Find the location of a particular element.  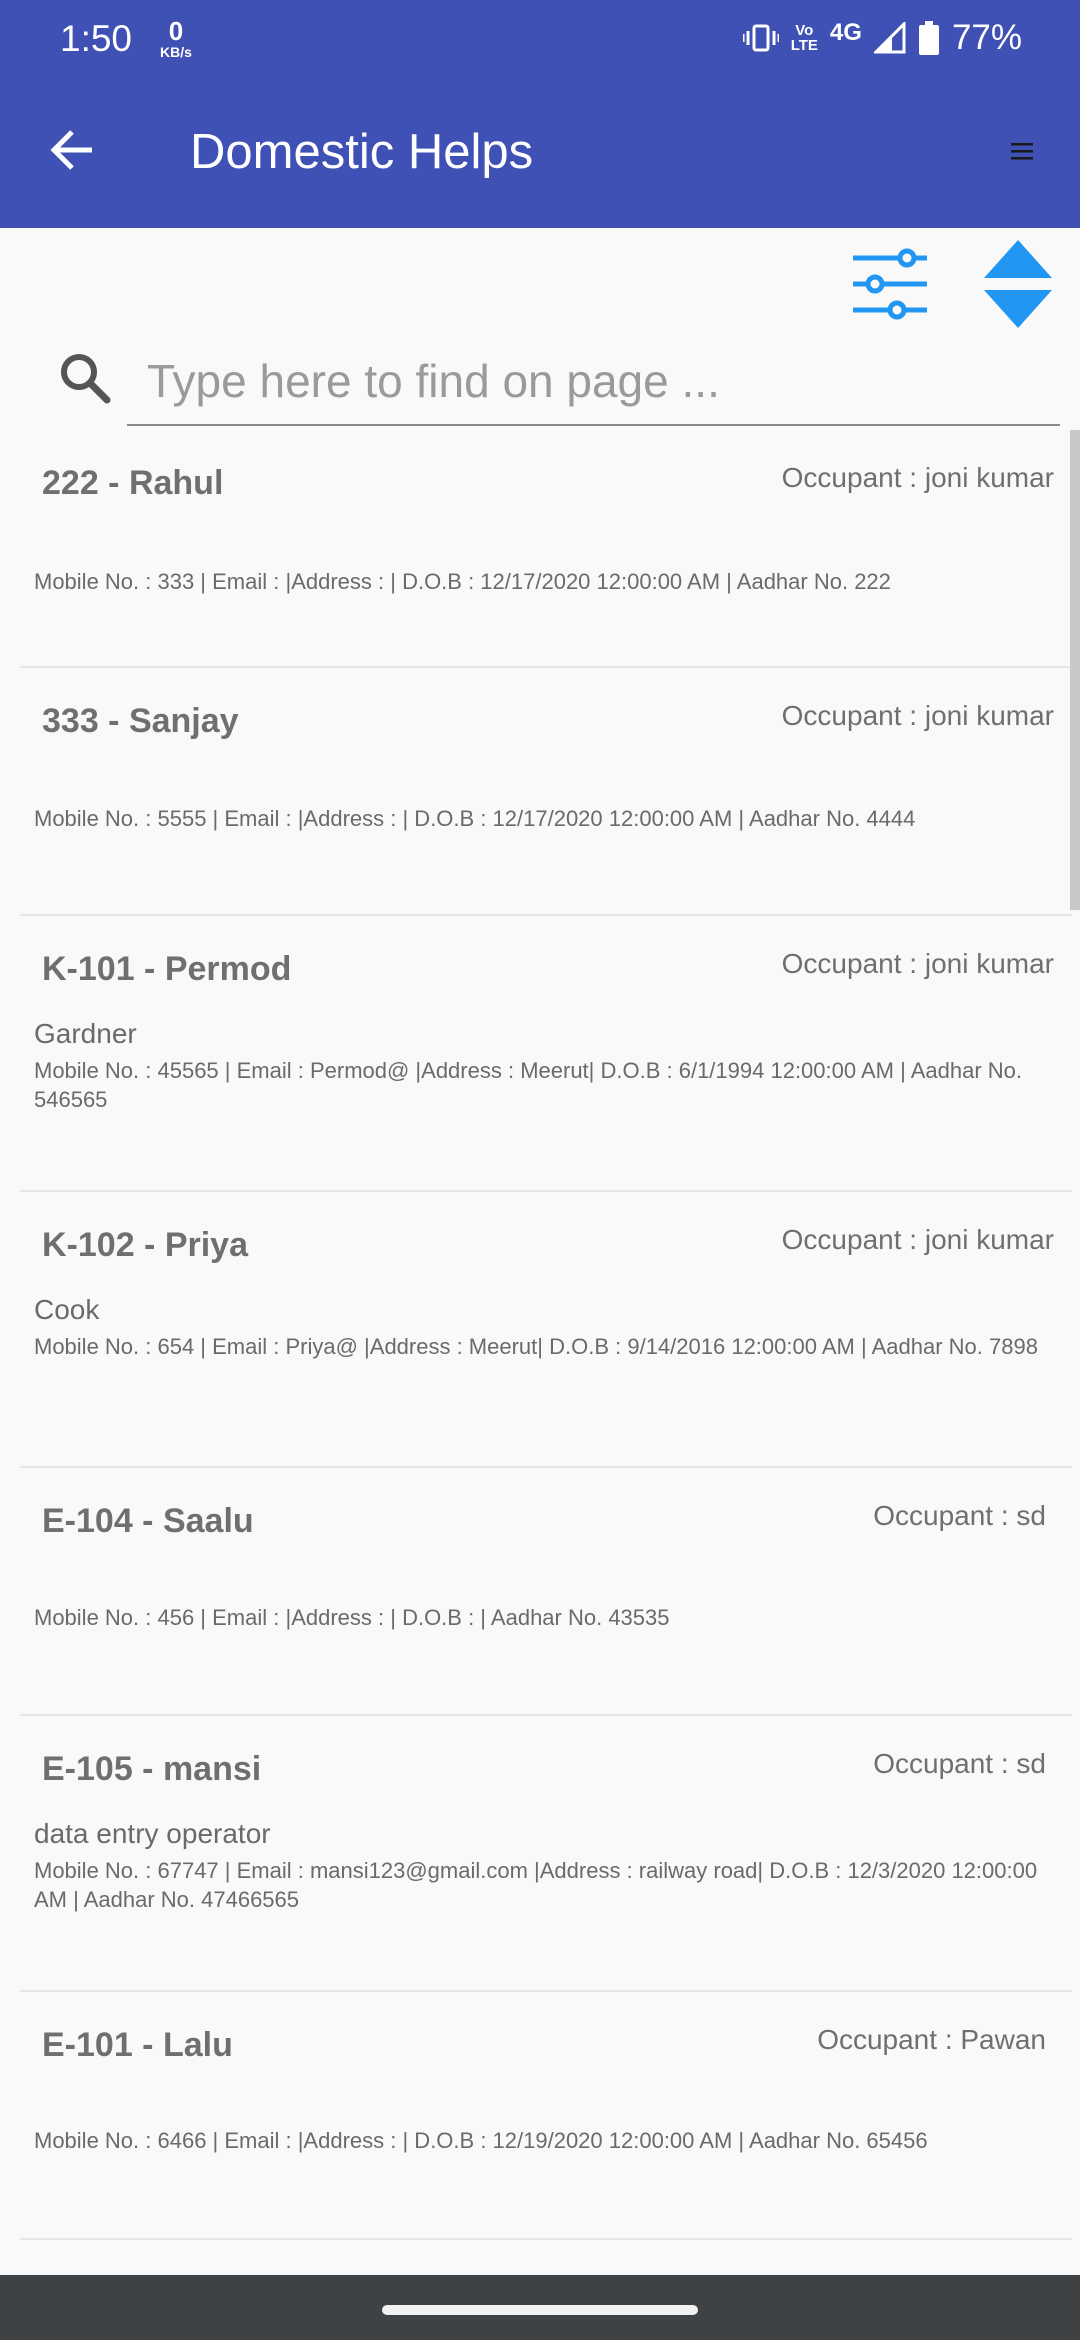

menu-button is located at coordinates (1022, 151).